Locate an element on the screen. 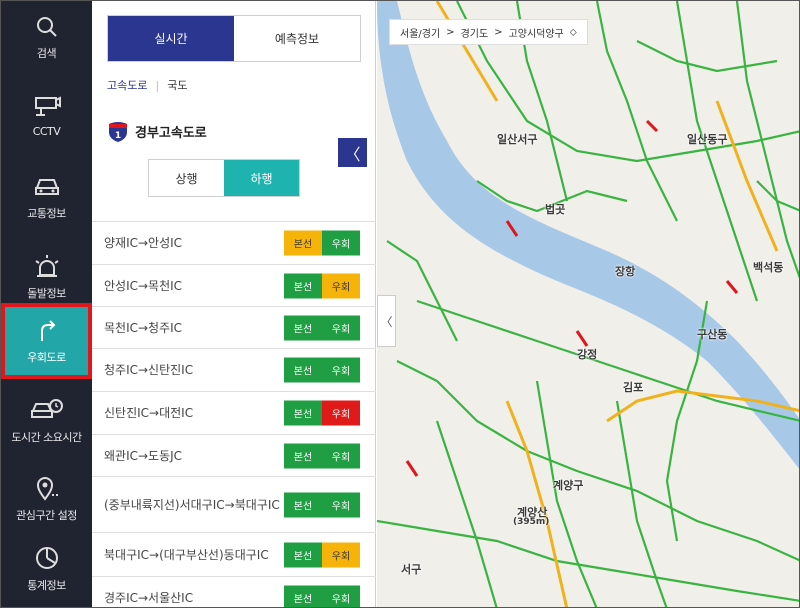 This screenshot has height=608, width=800. car-clock-icon is located at coordinates (46, 408).